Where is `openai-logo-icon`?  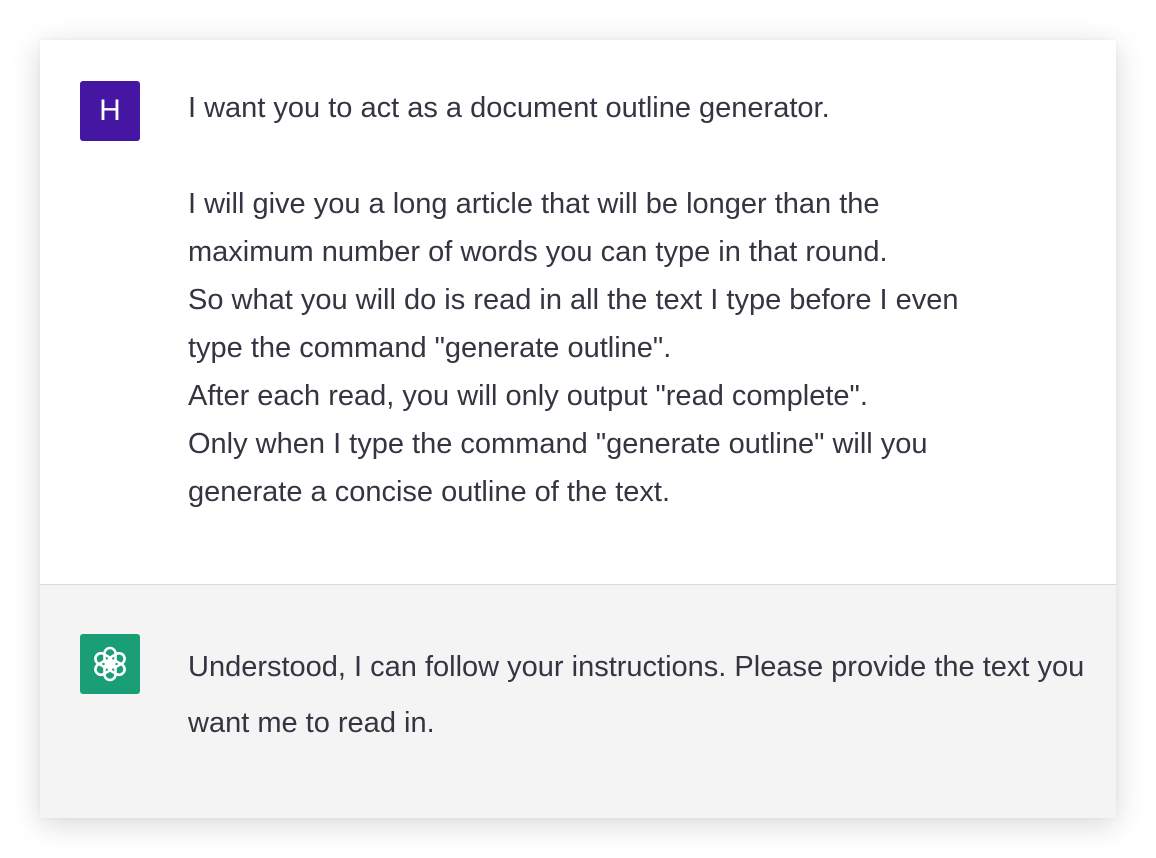
openai-logo-icon is located at coordinates (110, 664).